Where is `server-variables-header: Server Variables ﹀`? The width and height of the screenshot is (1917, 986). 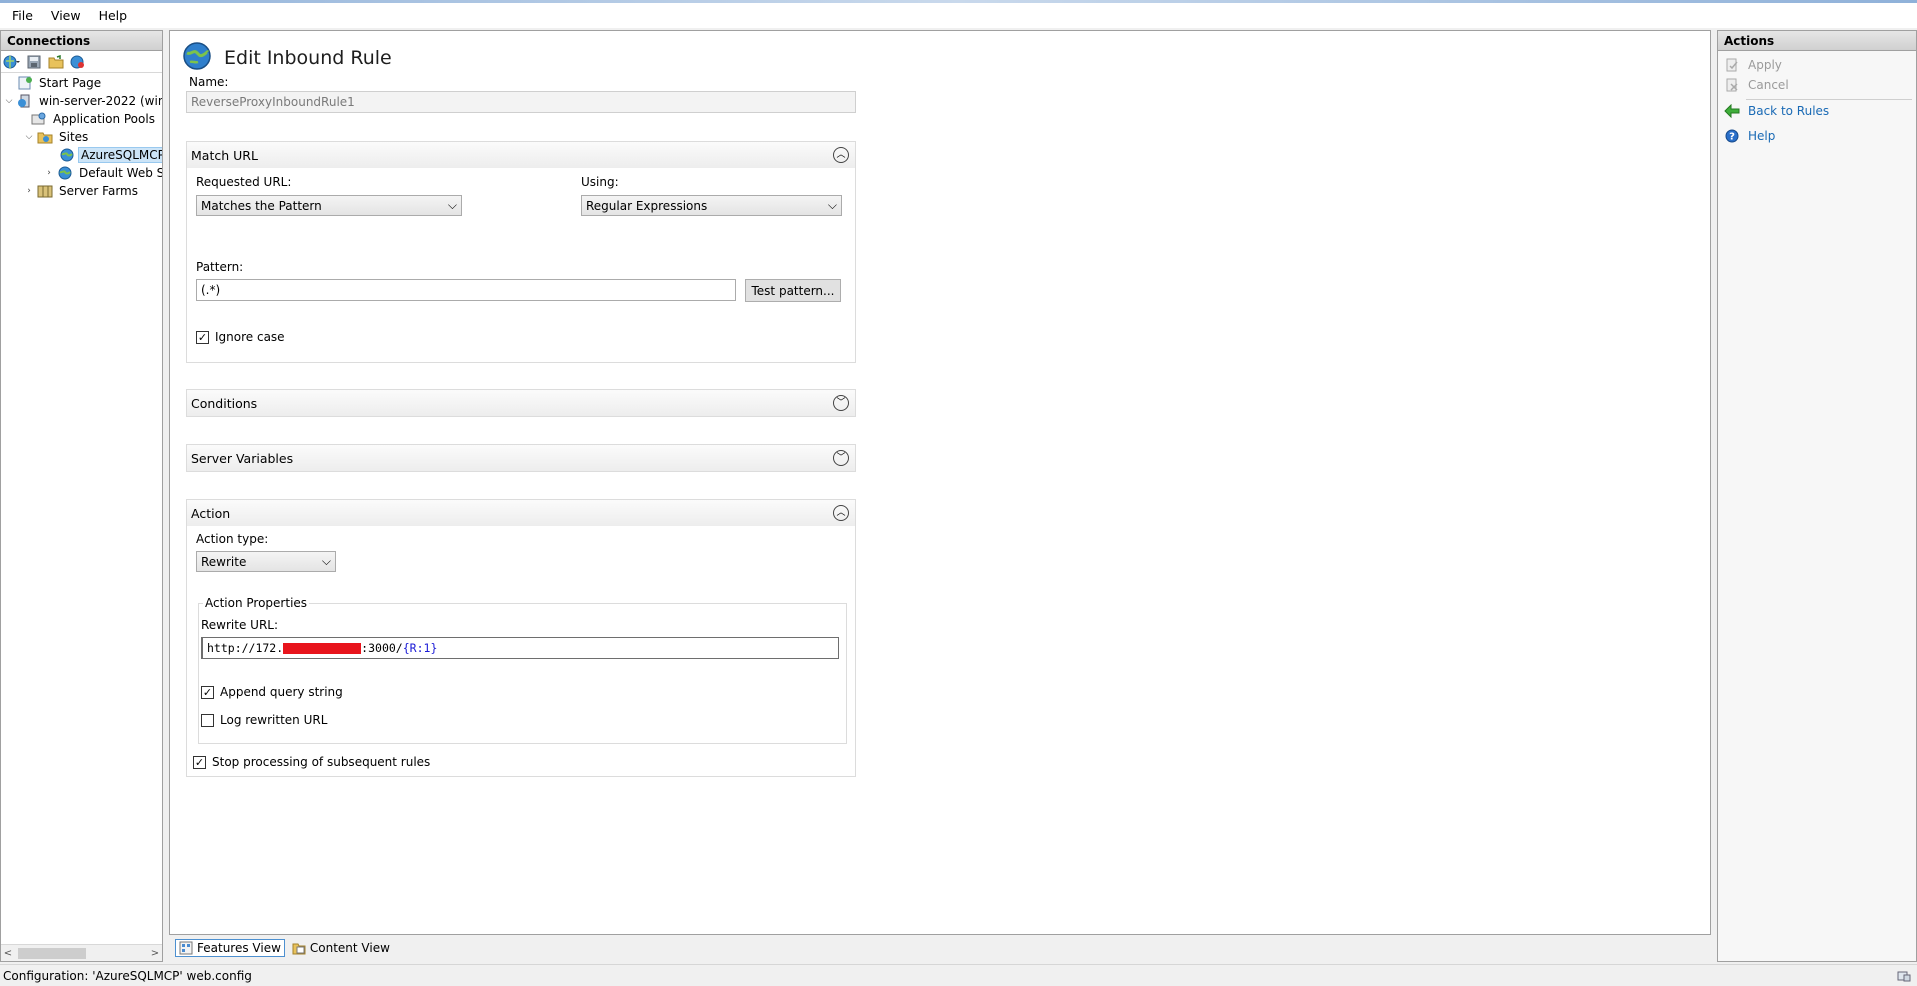 server-variables-header: Server Variables ﹀ is located at coordinates (521, 458).